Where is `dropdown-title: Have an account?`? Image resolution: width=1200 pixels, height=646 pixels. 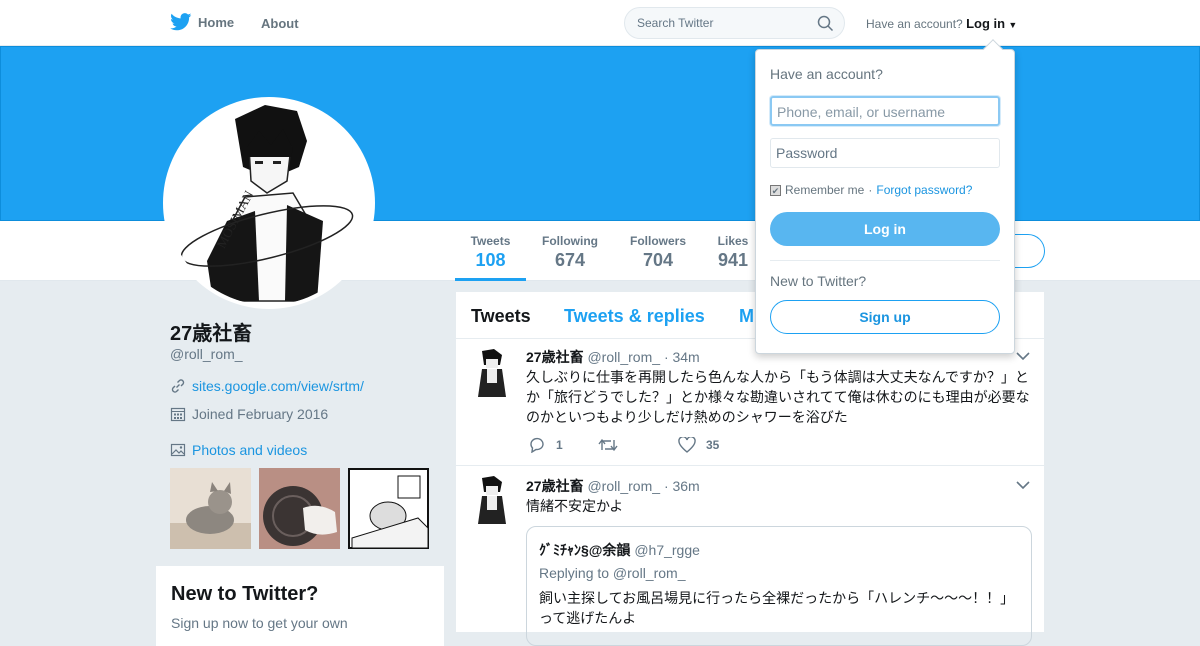
dropdown-title: Have an account? is located at coordinates (826, 74).